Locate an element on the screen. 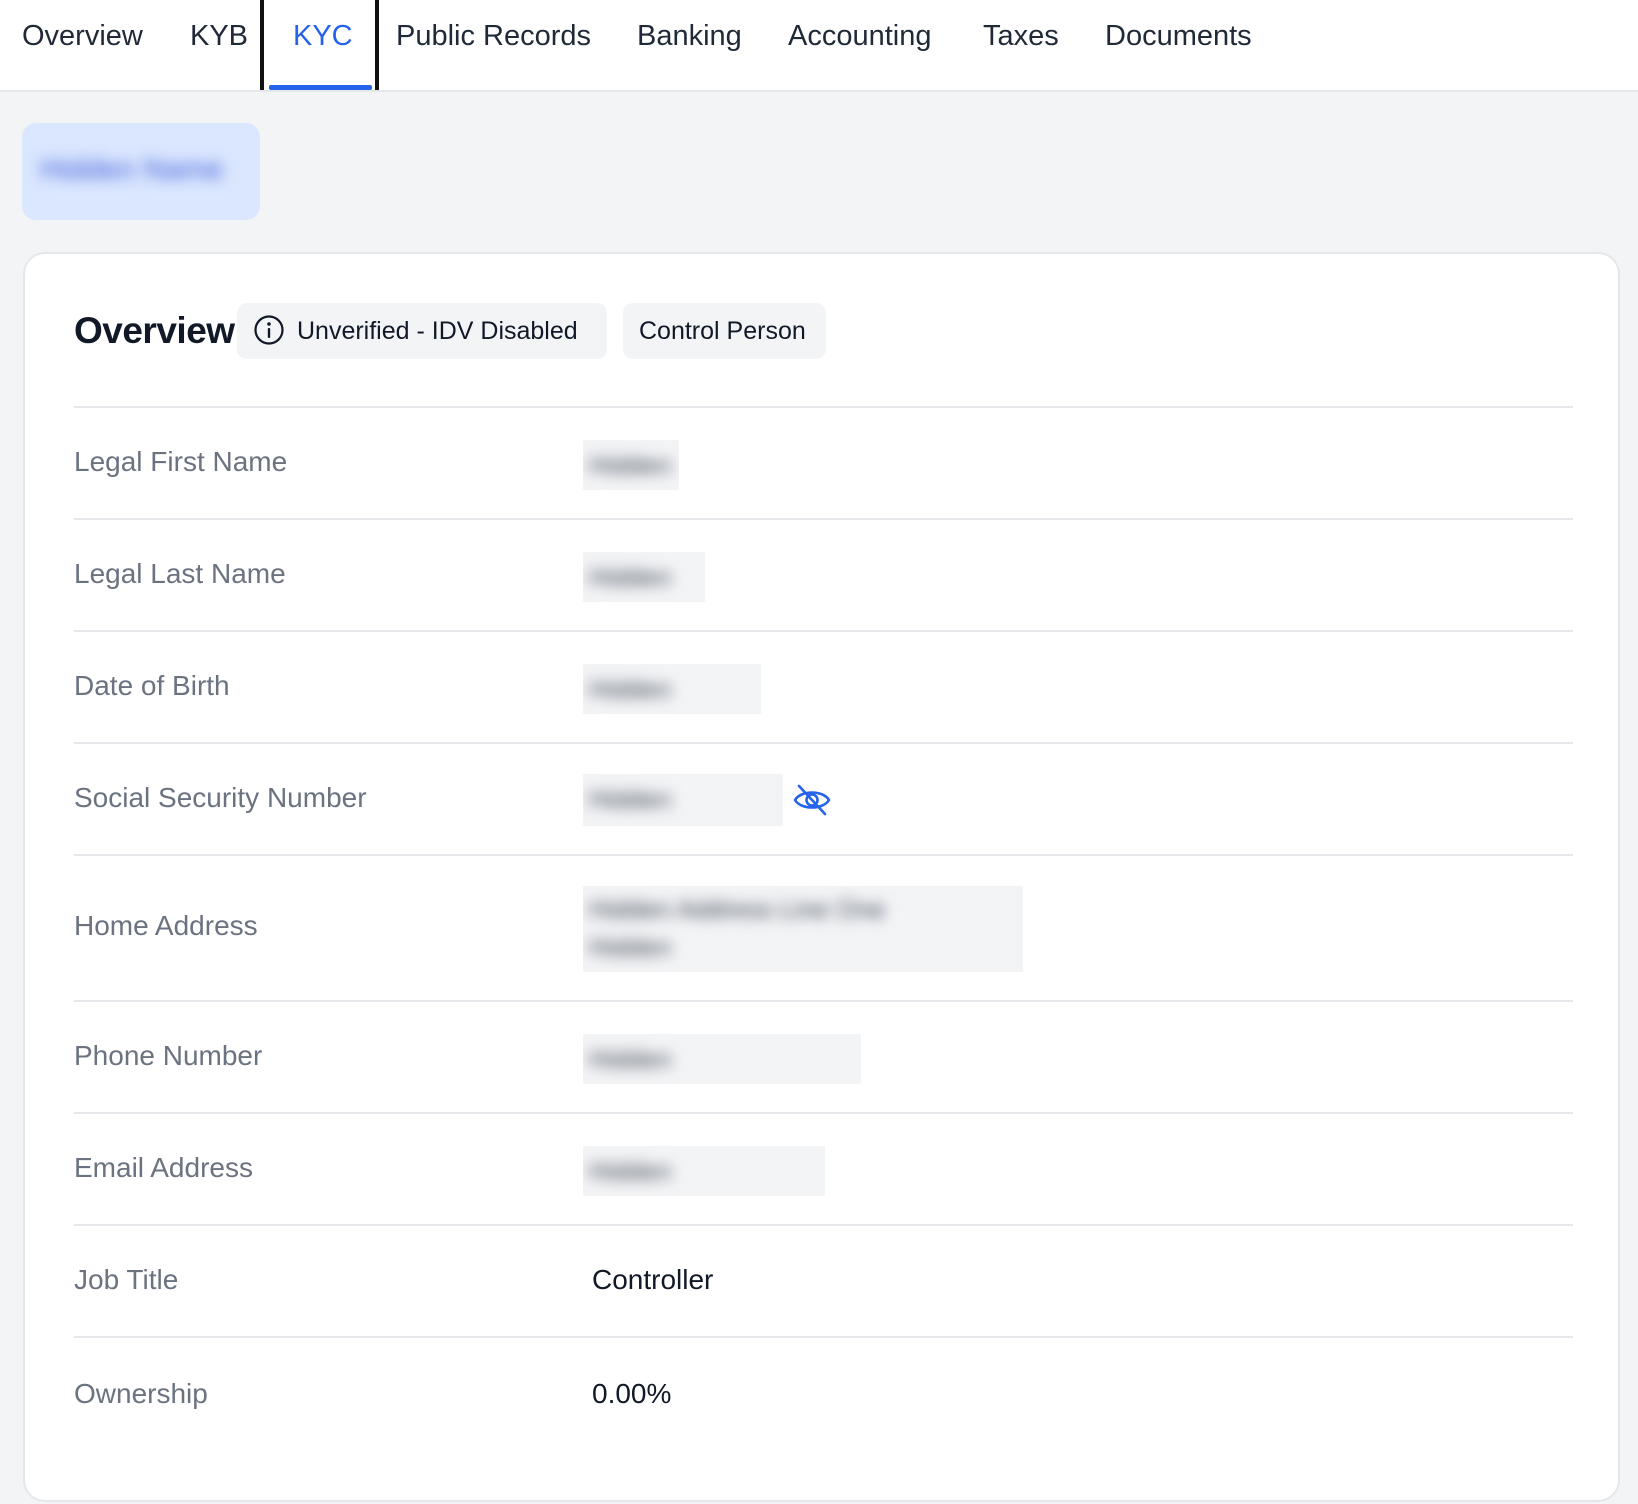 This screenshot has width=1638, height=1504. info-icon is located at coordinates (269, 330).